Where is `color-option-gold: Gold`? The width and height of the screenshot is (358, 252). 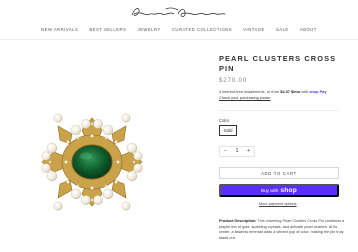
color-option-gold: Gold is located at coordinates (228, 130).